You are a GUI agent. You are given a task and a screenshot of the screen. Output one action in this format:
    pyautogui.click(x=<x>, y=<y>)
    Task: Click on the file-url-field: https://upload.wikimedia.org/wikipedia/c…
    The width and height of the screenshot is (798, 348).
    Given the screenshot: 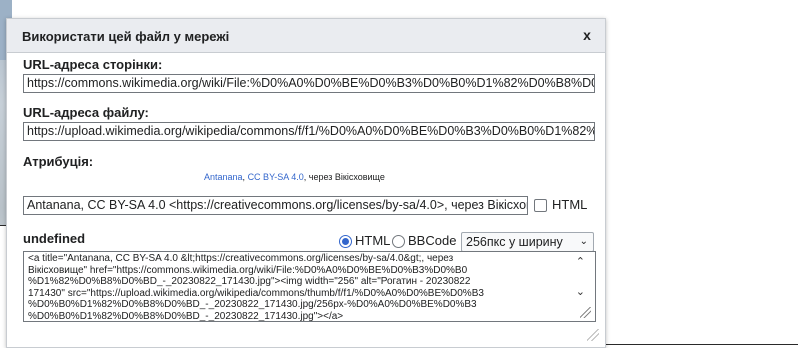 What is the action you would take?
    pyautogui.click(x=309, y=131)
    